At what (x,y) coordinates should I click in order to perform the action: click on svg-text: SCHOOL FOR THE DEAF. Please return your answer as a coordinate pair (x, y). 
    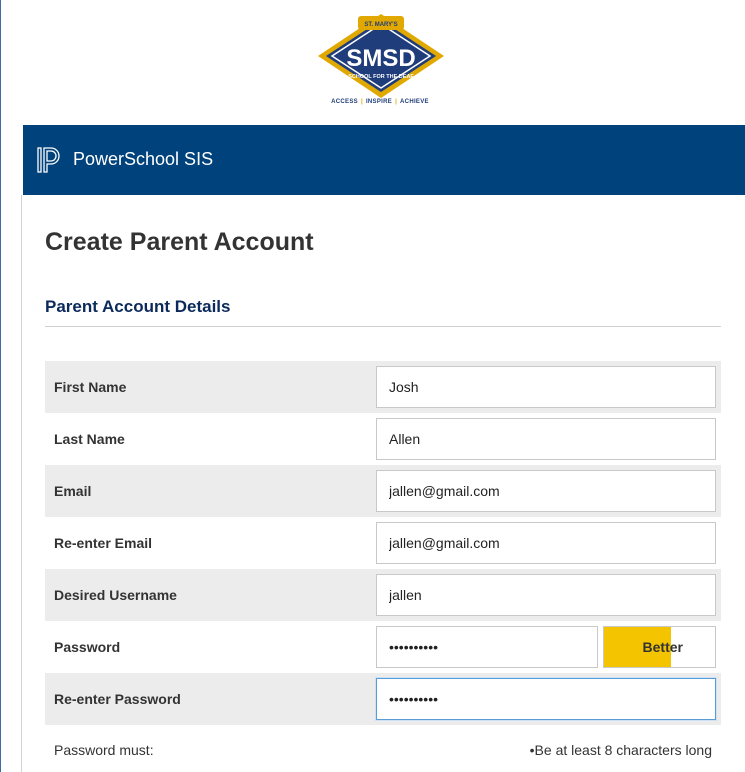
    Looking at the image, I should click on (381, 77).